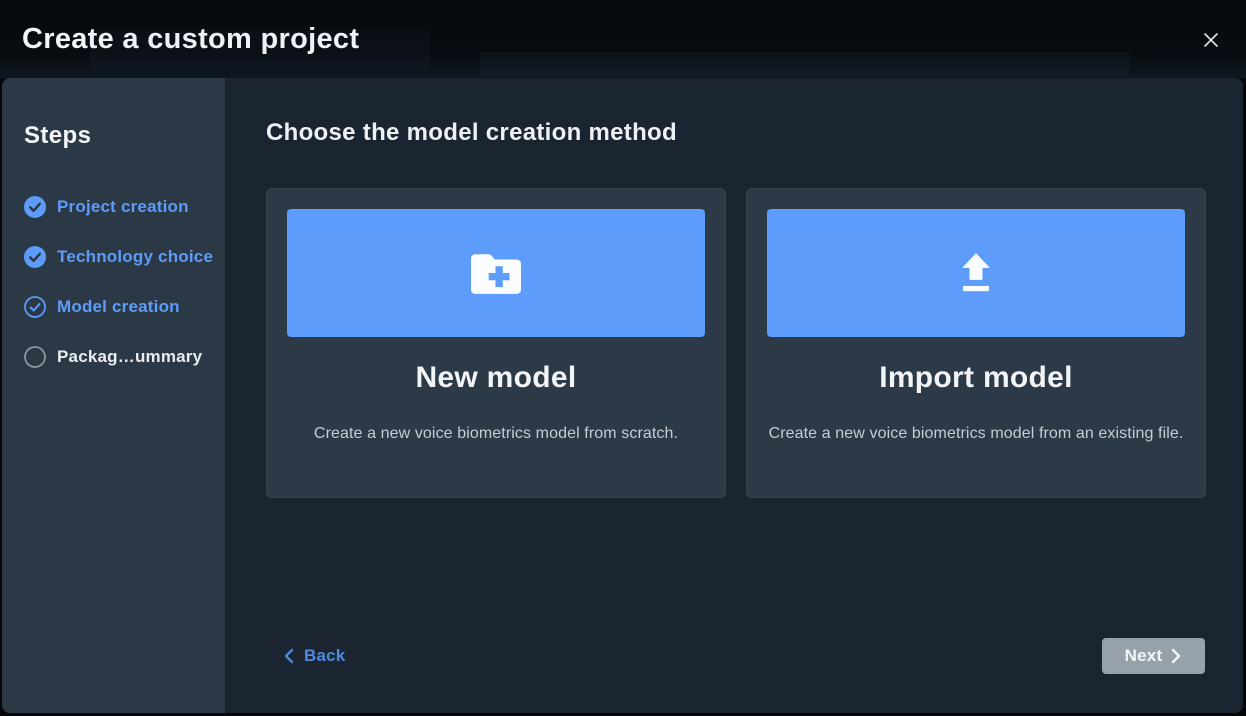  I want to click on chevron-right-icon, so click(1176, 656).